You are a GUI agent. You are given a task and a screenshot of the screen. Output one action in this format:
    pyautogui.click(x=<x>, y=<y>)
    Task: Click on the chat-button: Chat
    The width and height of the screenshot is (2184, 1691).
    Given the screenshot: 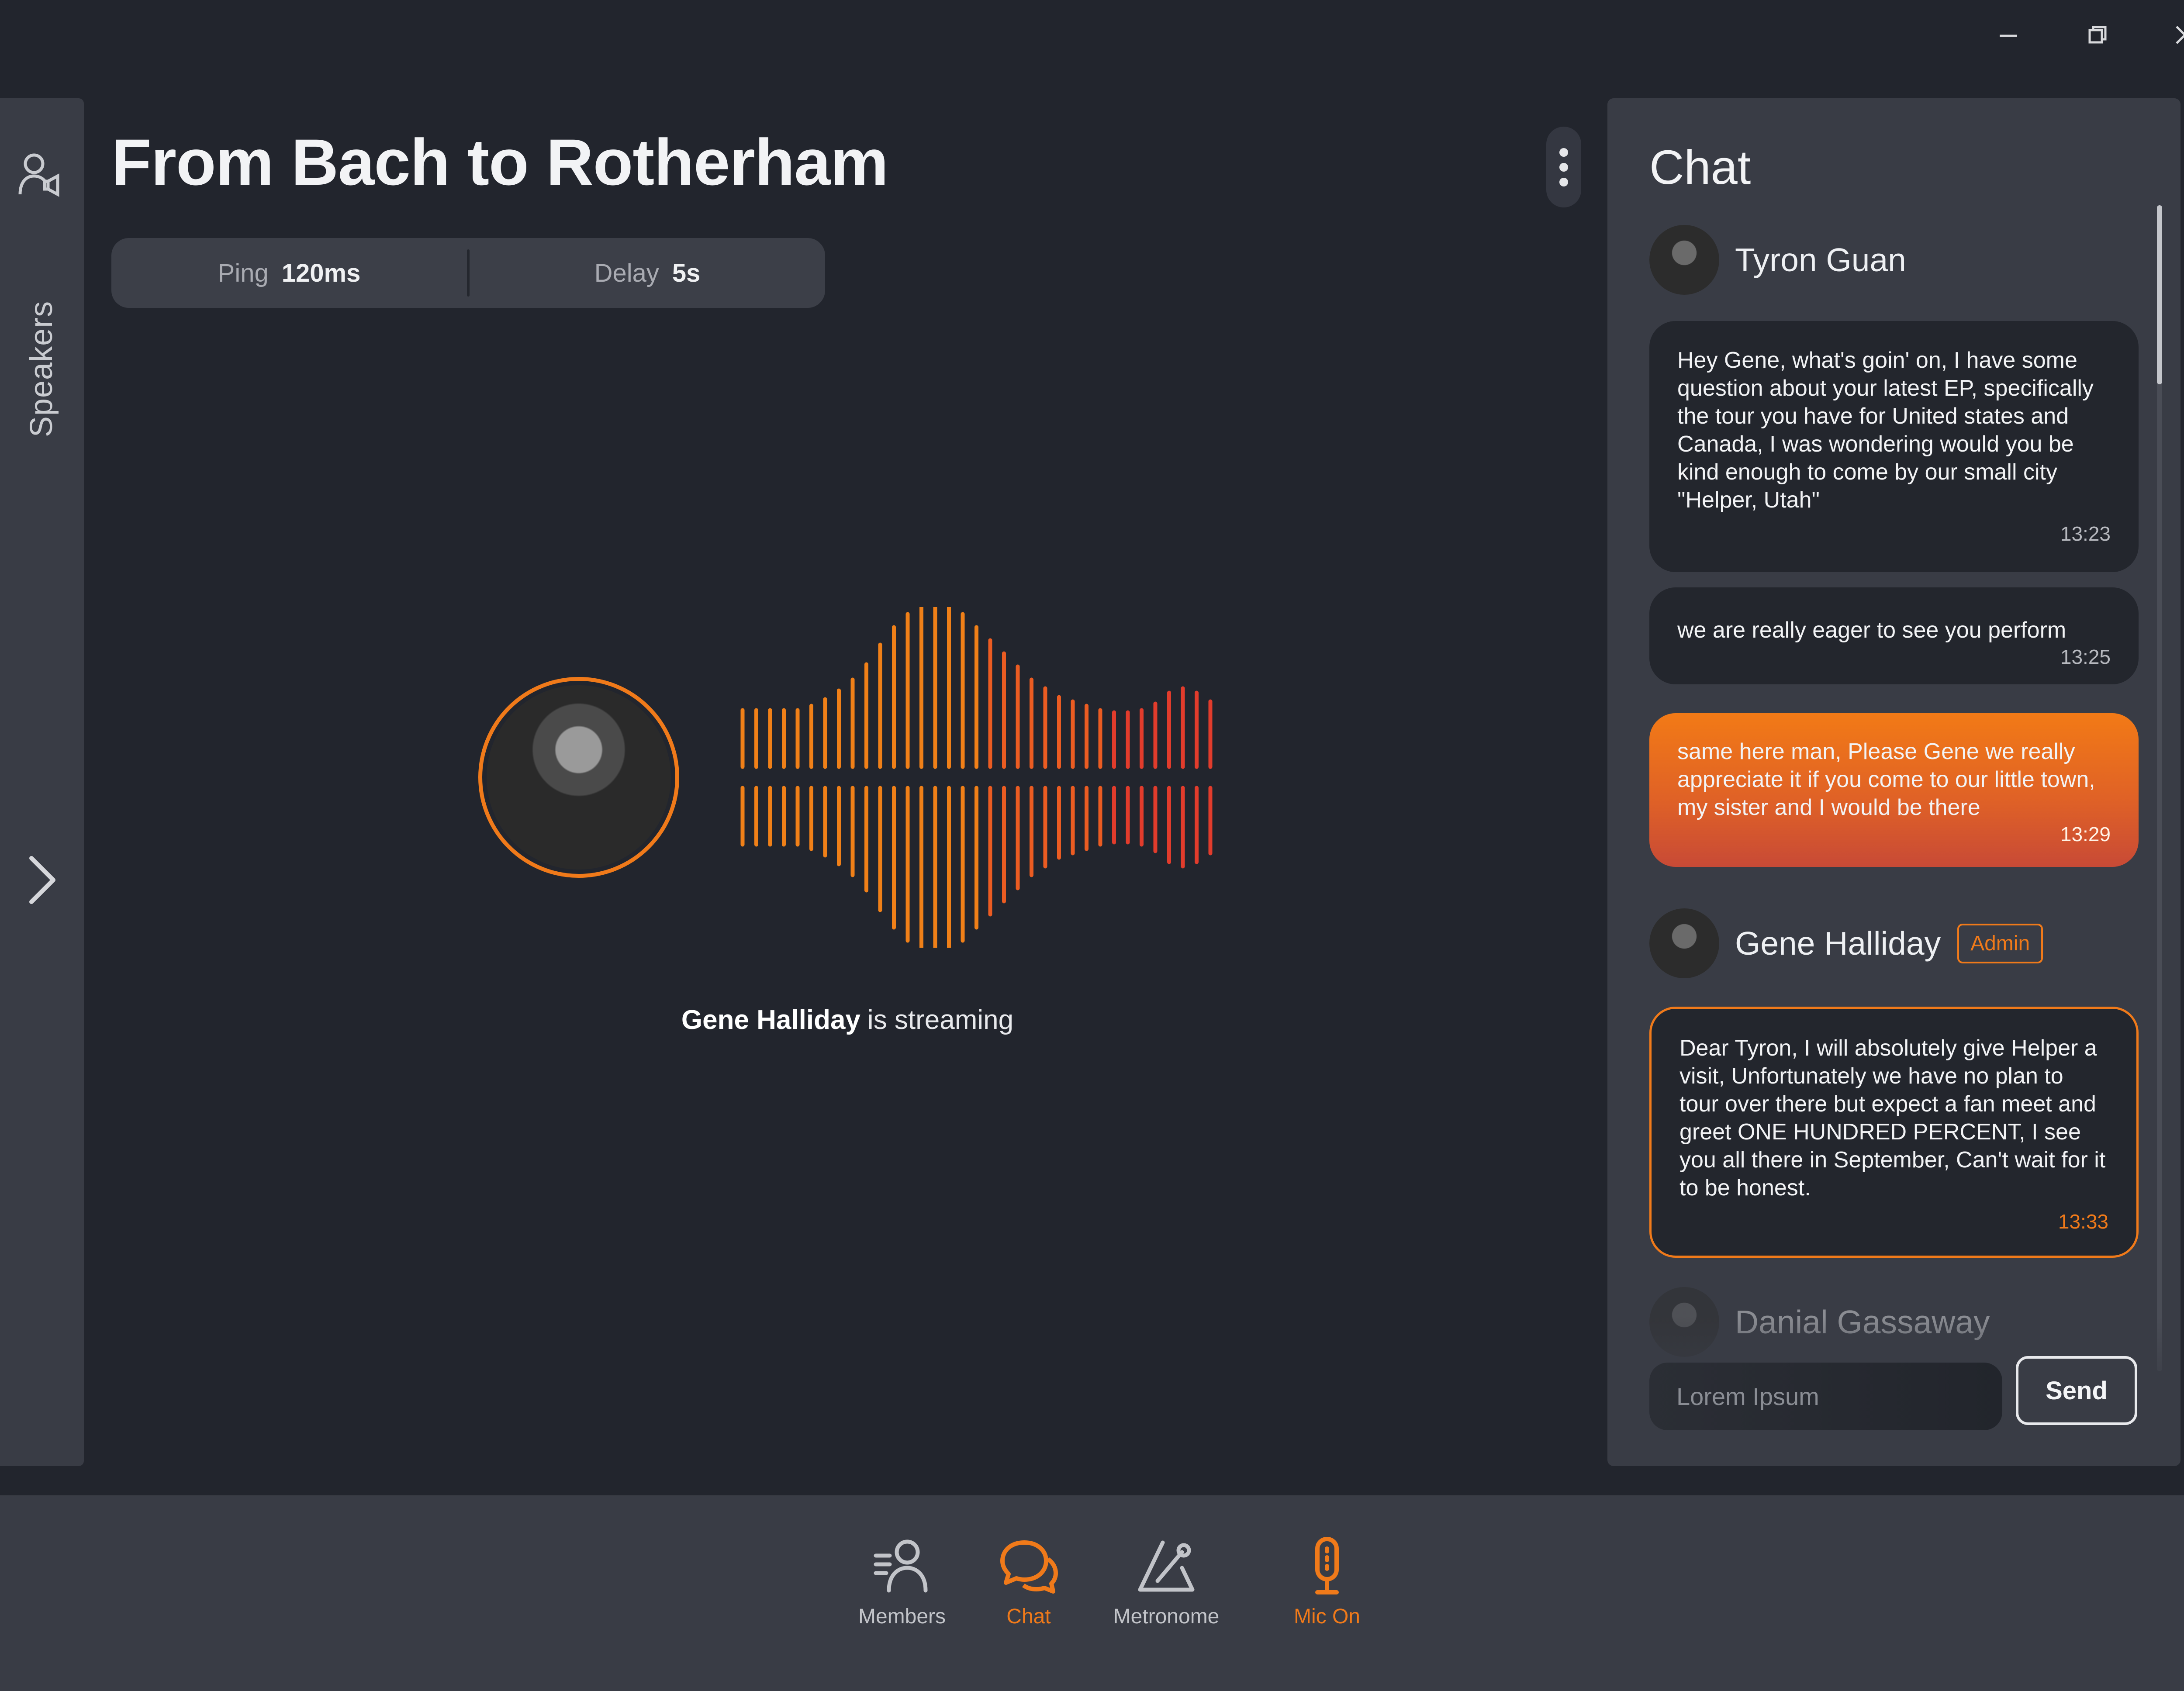 What is the action you would take?
    pyautogui.click(x=1029, y=1581)
    